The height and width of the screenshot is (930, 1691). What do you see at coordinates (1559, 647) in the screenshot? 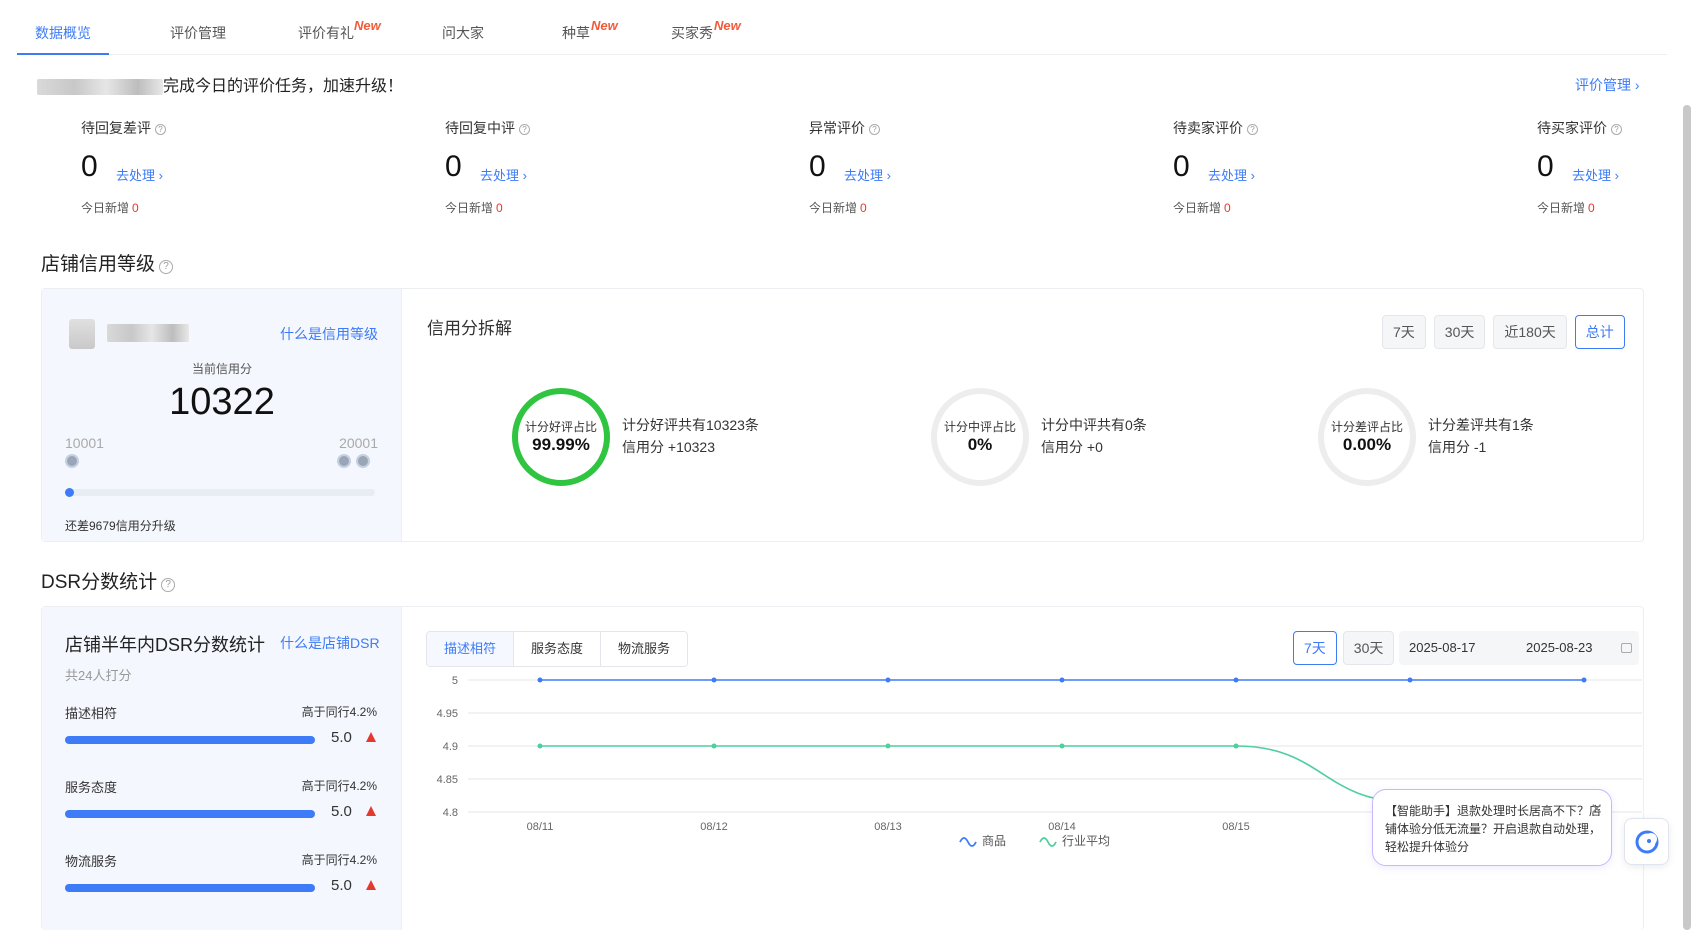
I see `date-end: 2025-08-23` at bounding box center [1559, 647].